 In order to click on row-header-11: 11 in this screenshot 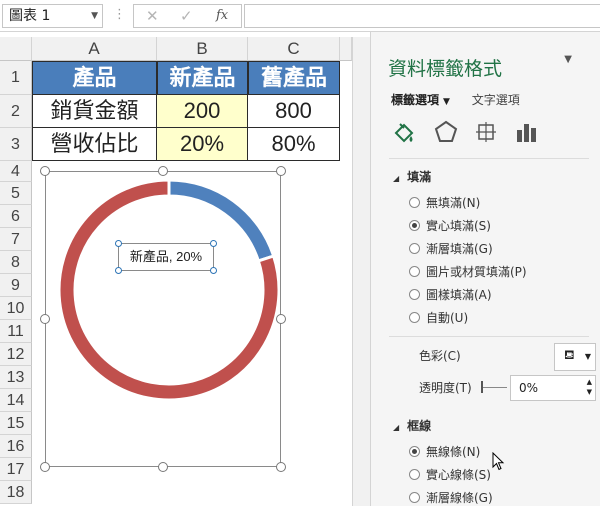, I will do `click(16, 331)`.